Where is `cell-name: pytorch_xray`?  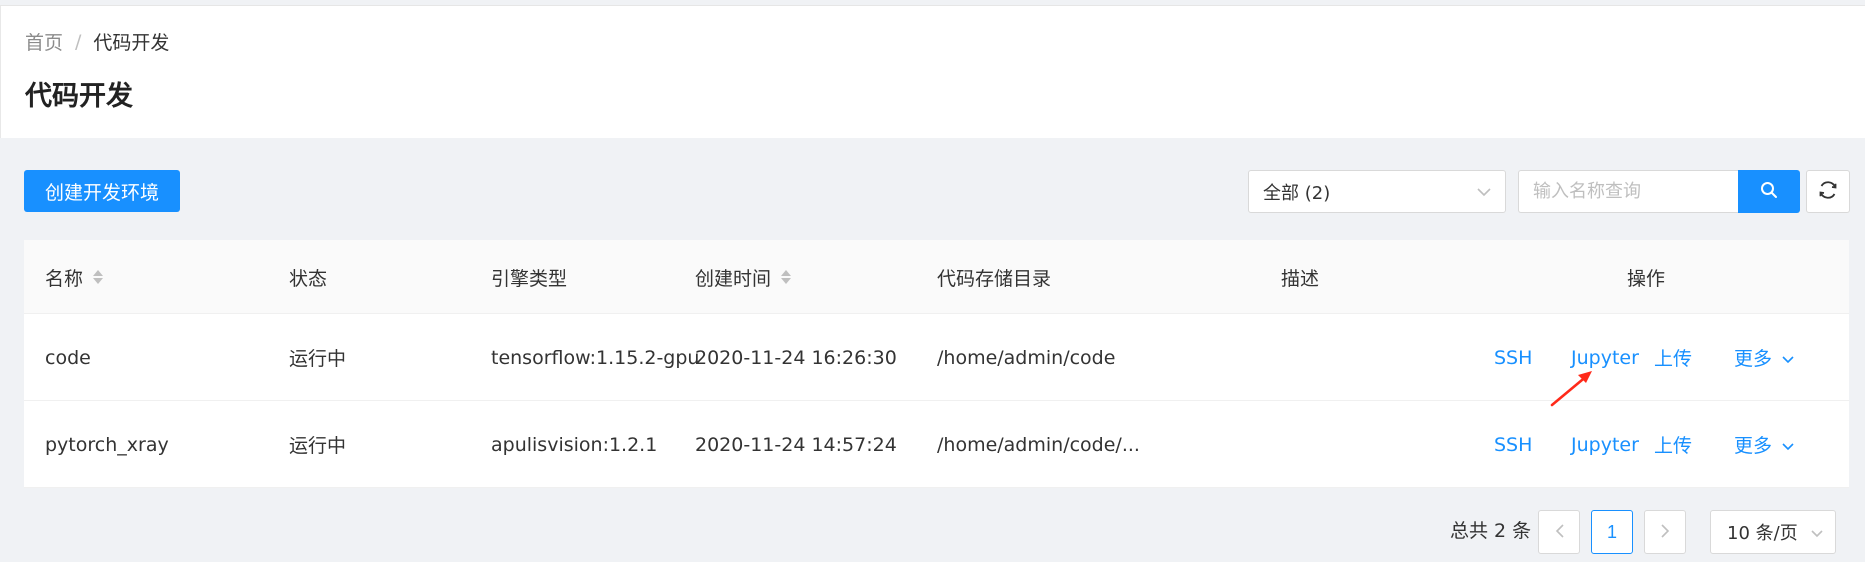 cell-name: pytorch_xray is located at coordinates (107, 444).